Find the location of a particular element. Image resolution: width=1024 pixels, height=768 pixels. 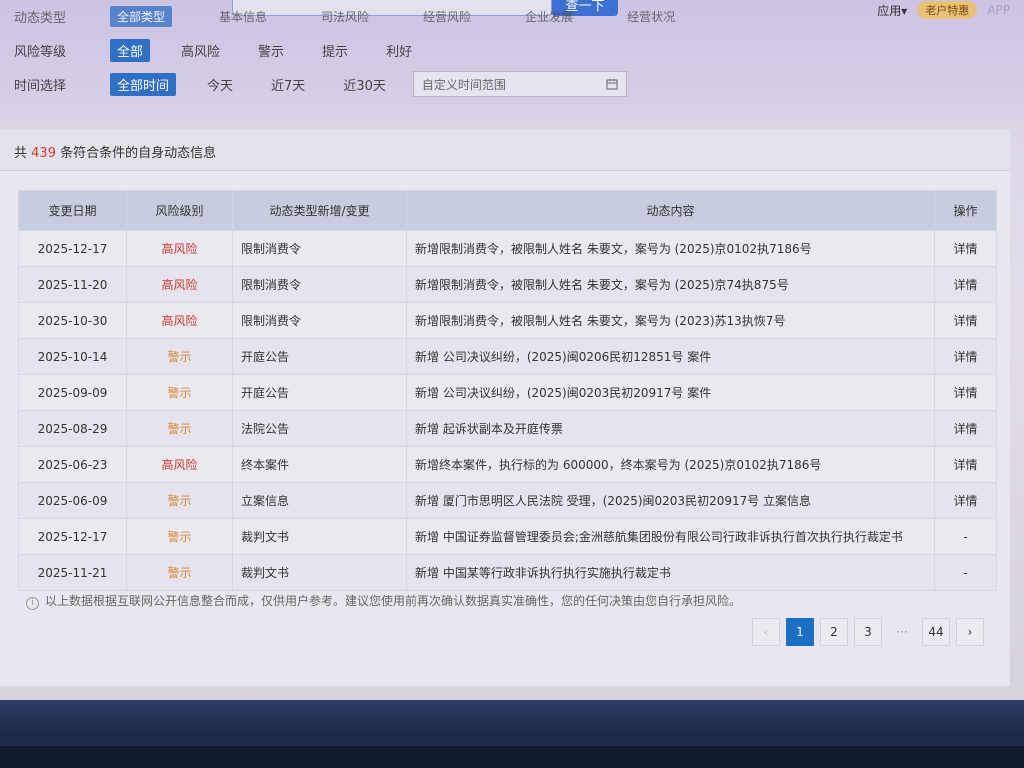

time-option-all: 全部时间 is located at coordinates (143, 84).